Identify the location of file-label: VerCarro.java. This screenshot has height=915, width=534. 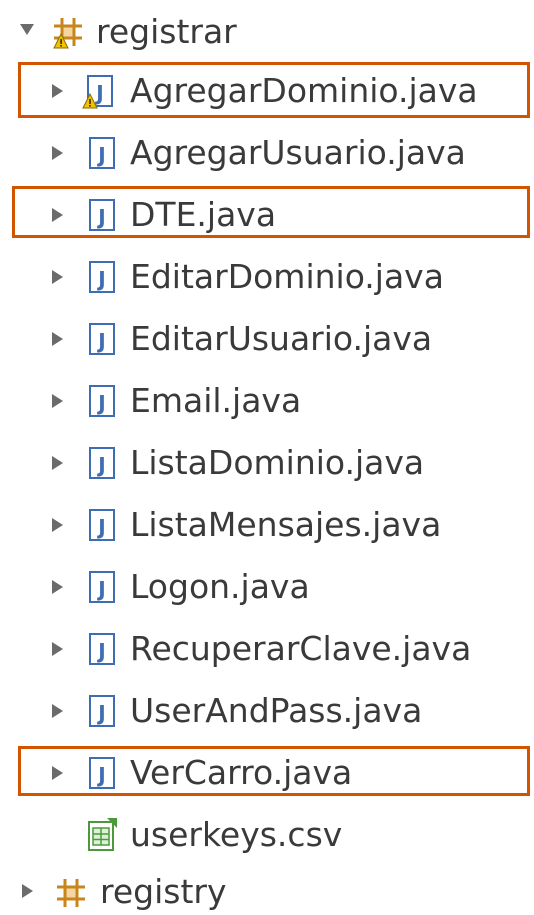
(241, 772).